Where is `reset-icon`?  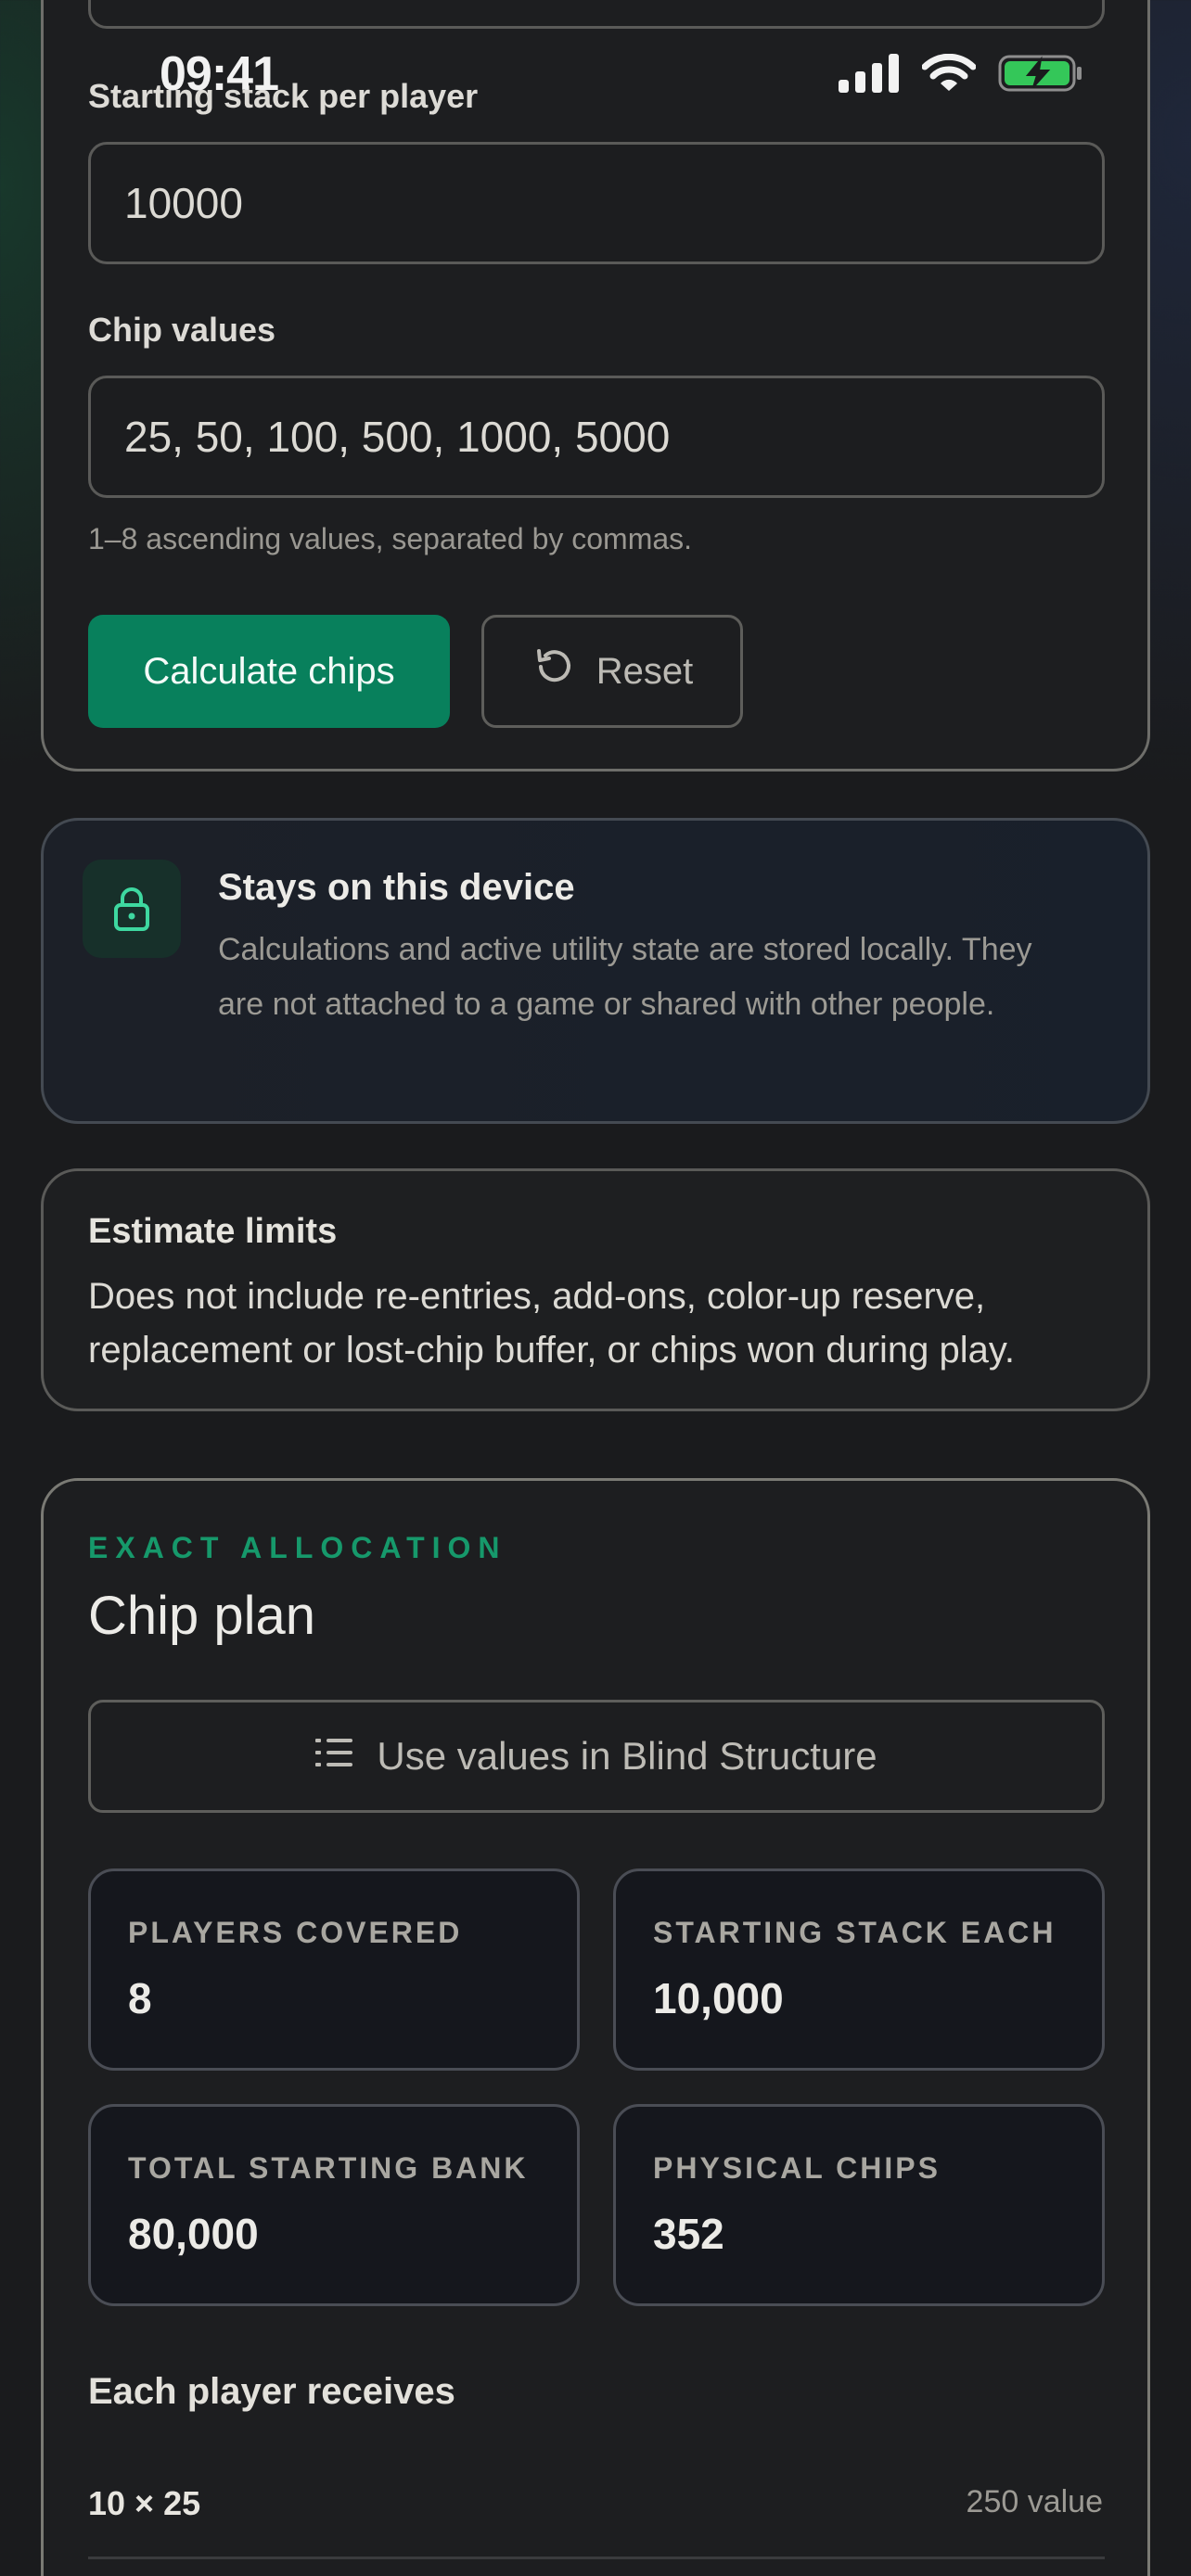
reset-icon is located at coordinates (553, 671).